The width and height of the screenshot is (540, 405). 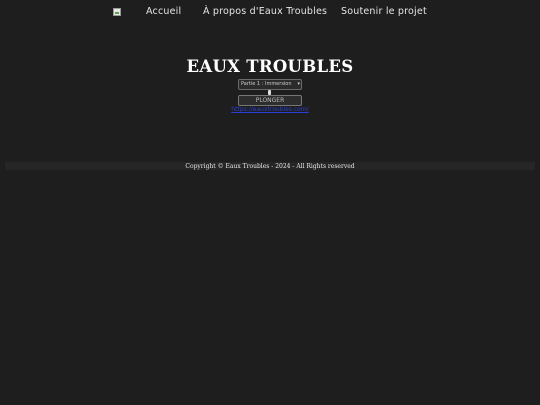 I want to click on part-select-value: Partie 1 : Immersion, so click(x=266, y=84).